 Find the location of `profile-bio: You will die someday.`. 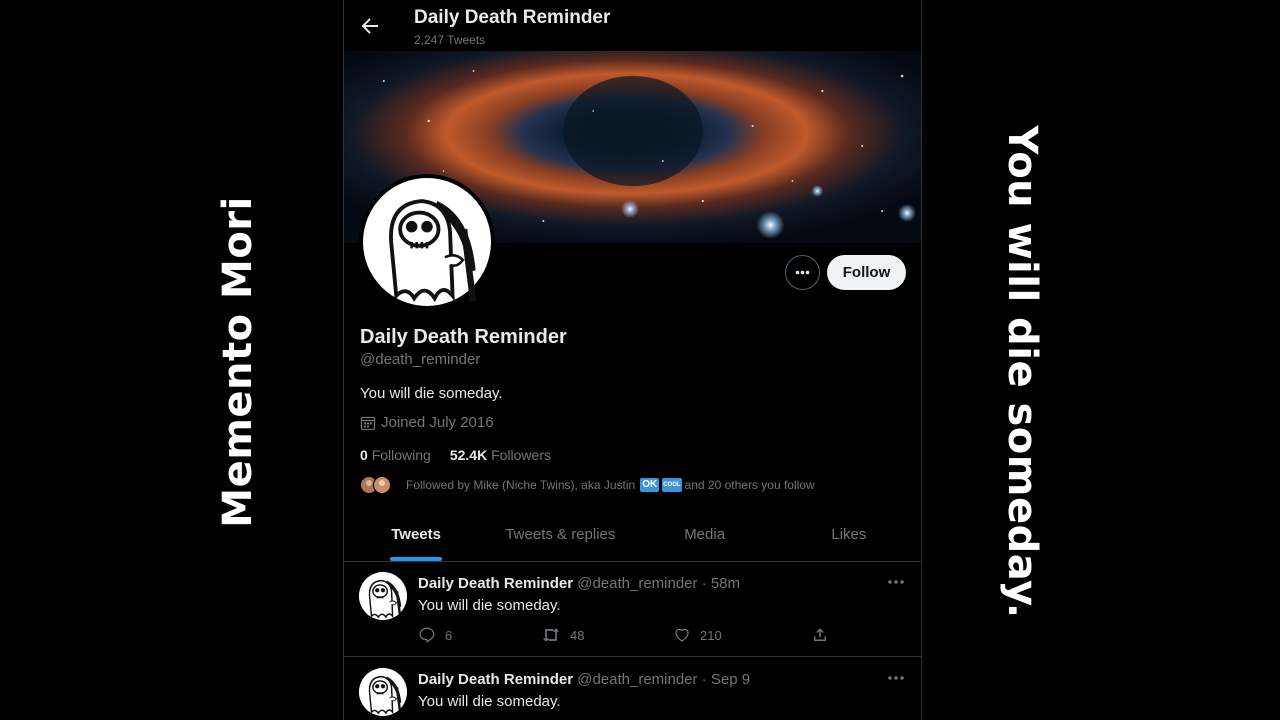

profile-bio: You will die someday. is located at coordinates (431, 393).